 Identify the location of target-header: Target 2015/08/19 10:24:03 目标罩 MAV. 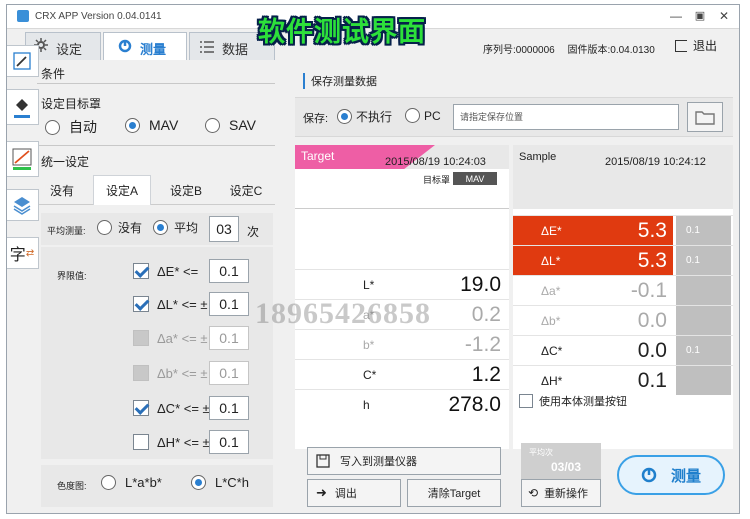
(402, 177).